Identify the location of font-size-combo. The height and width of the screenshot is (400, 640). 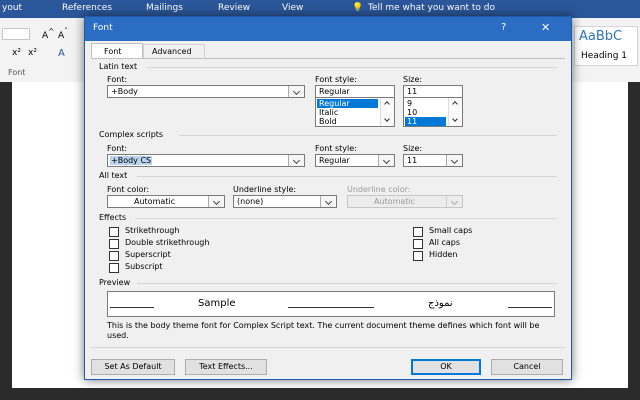
(16, 34).